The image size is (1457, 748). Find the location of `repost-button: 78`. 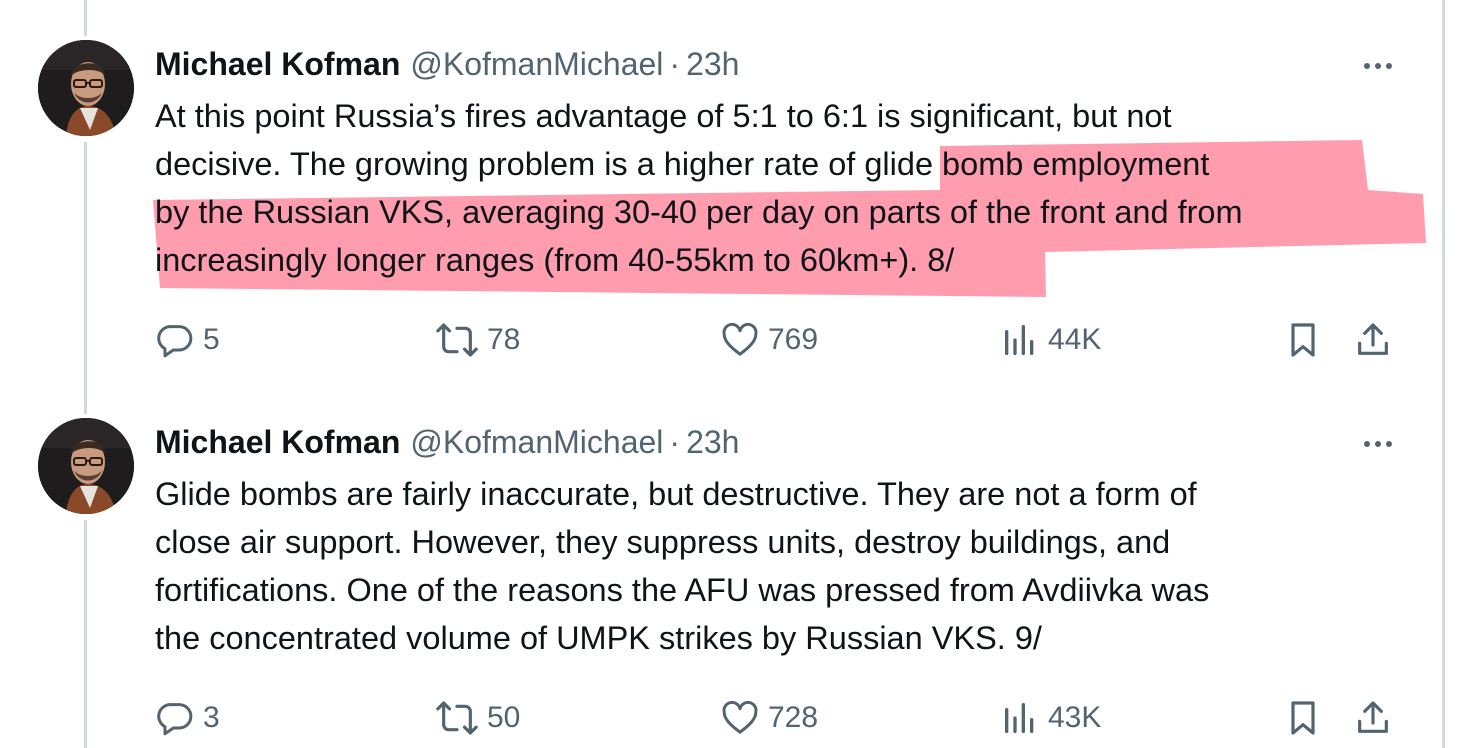

repost-button: 78 is located at coordinates (477, 340).